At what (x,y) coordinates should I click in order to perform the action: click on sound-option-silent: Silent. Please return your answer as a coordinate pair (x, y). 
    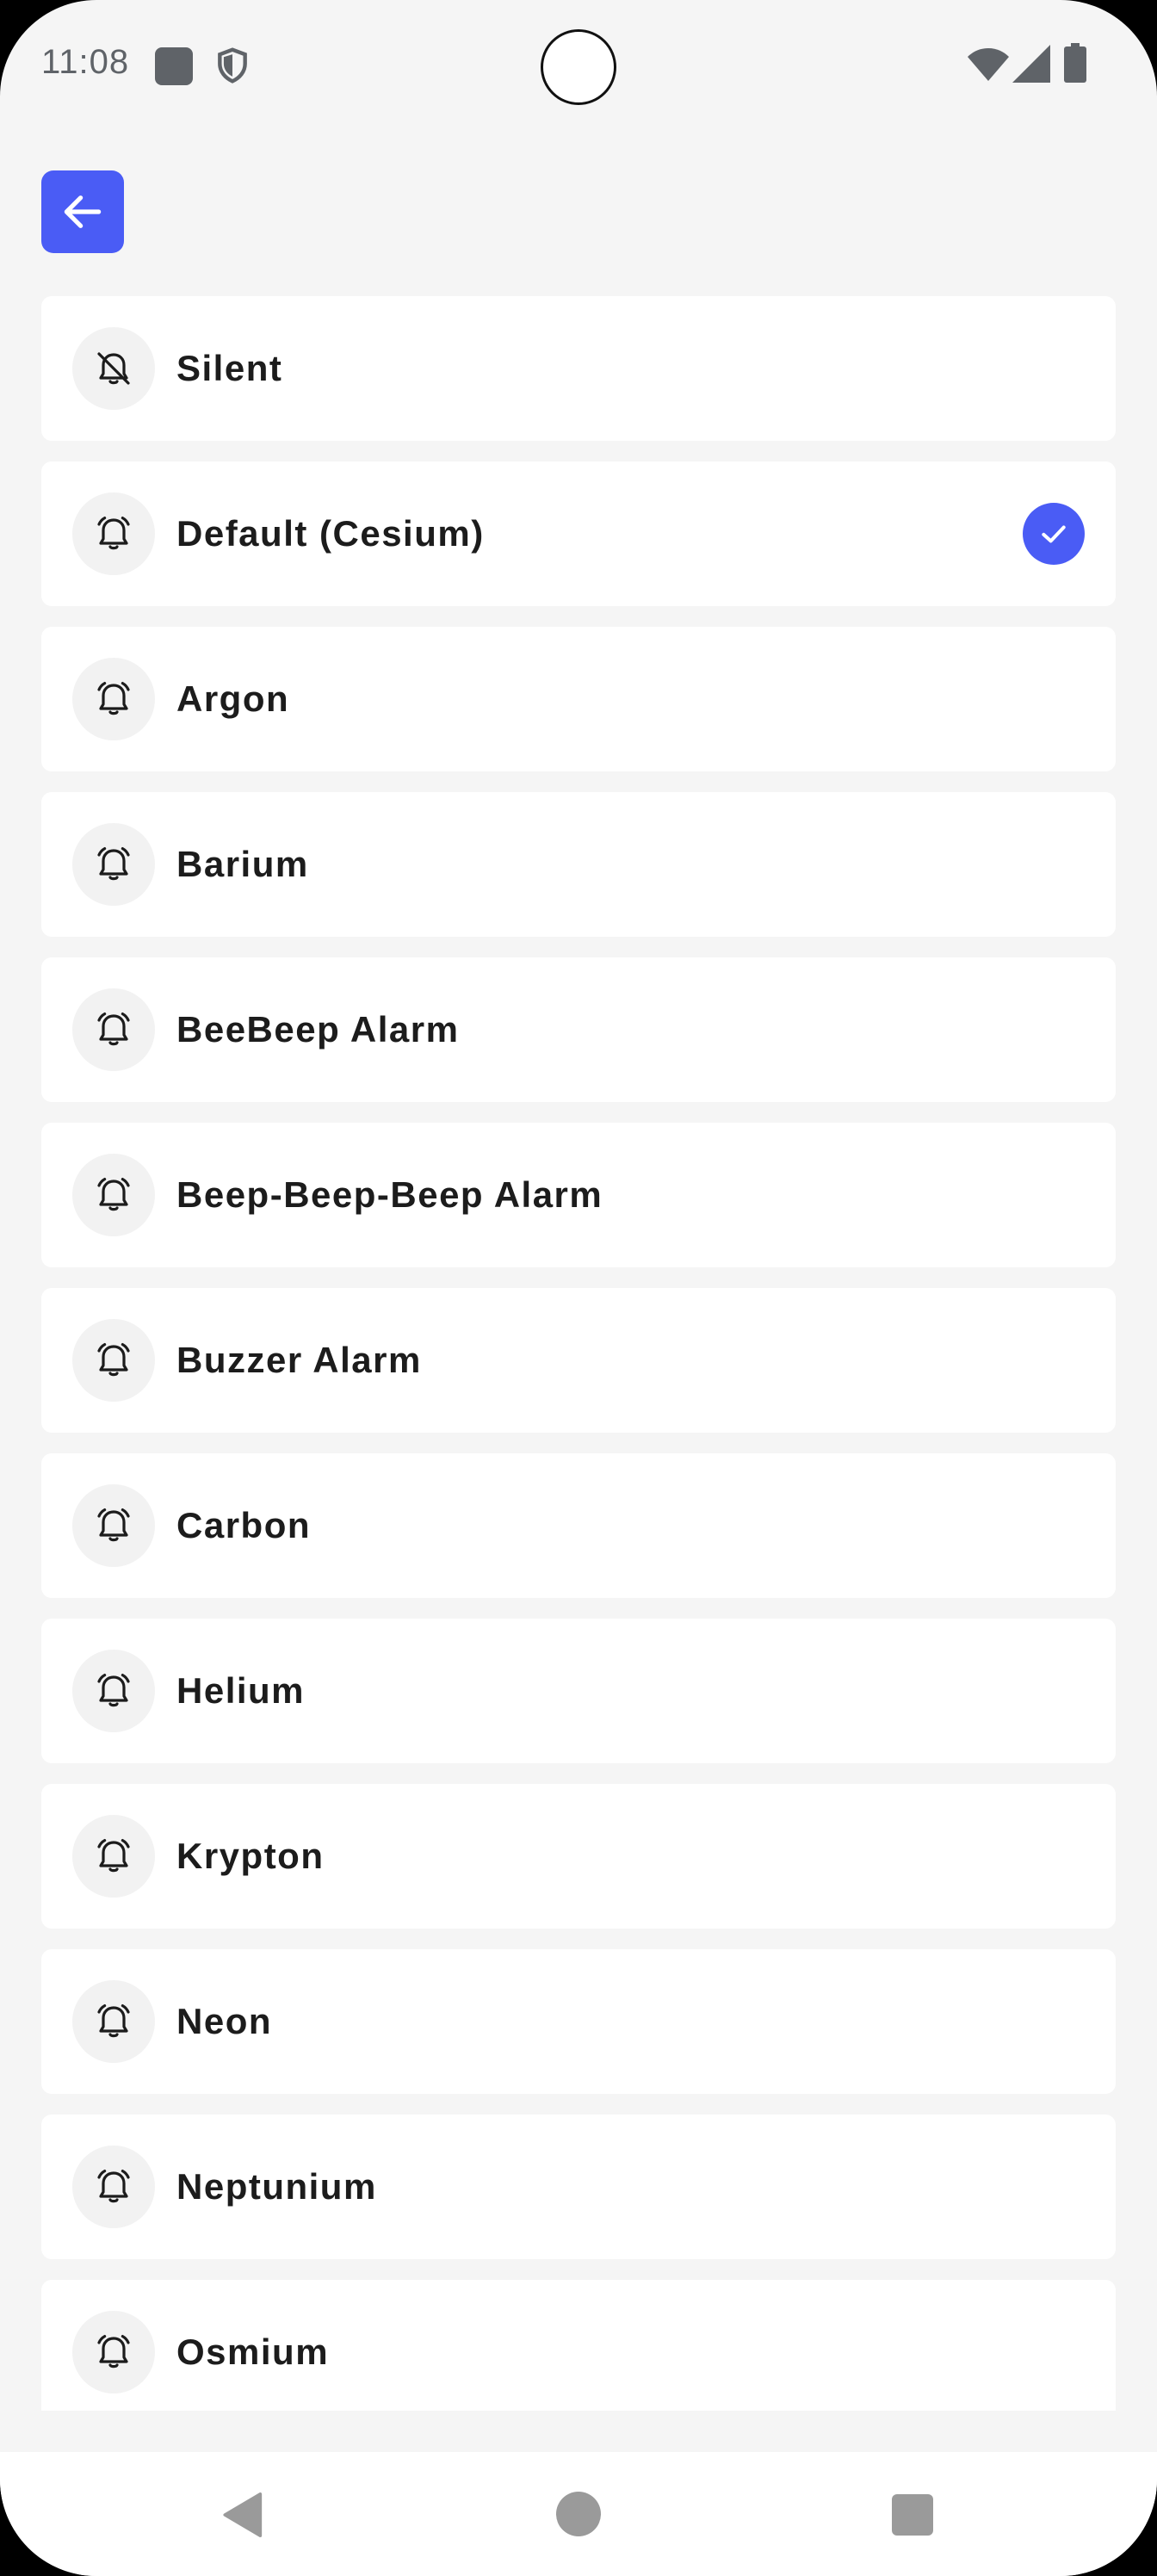
    Looking at the image, I should click on (579, 369).